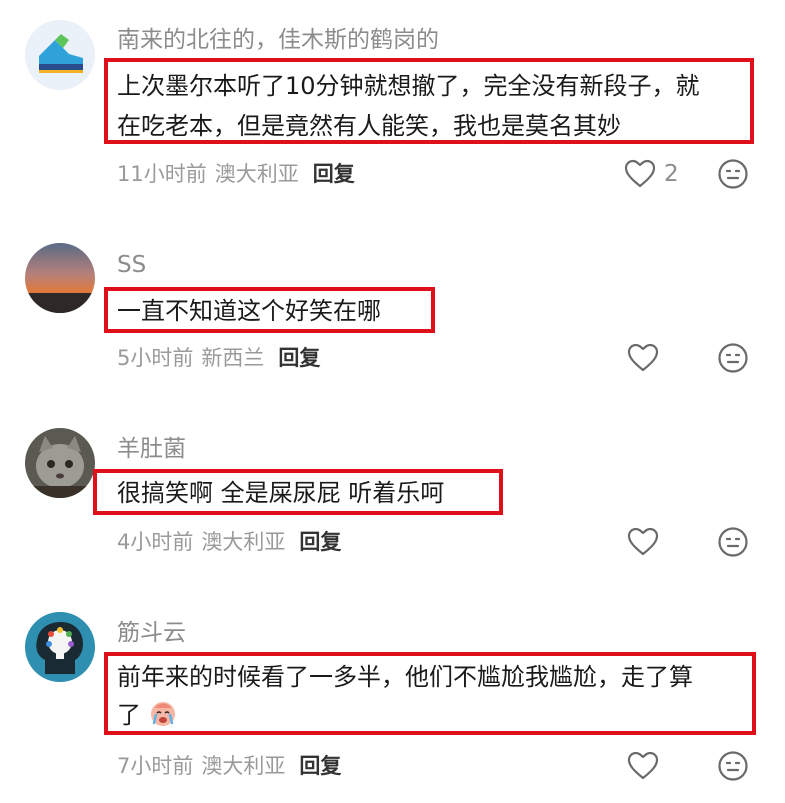 The height and width of the screenshot is (803, 785). I want to click on comment-text: 一直不知道这个好笑在哪, so click(249, 311).